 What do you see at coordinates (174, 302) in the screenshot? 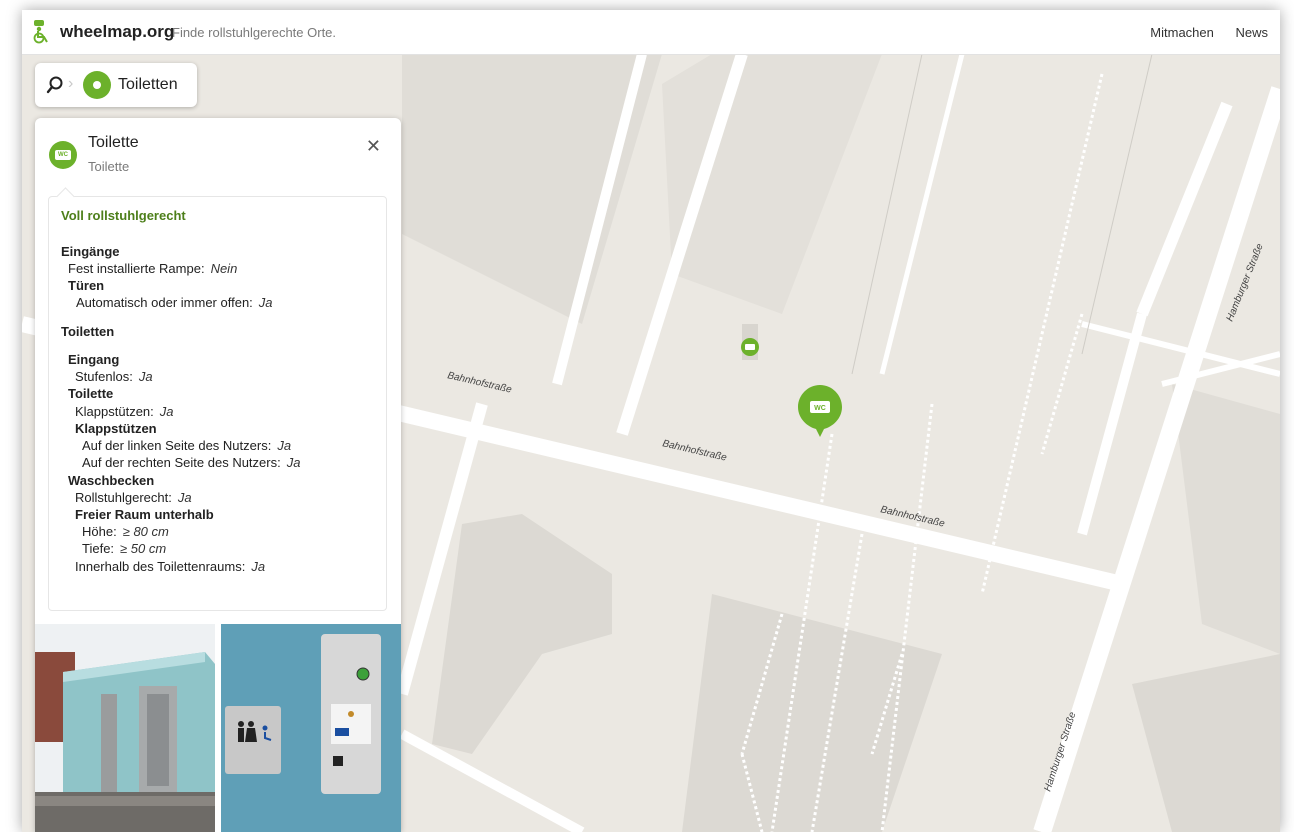
I see `detail-line: Automatisch oder immer offen: Ja` at bounding box center [174, 302].